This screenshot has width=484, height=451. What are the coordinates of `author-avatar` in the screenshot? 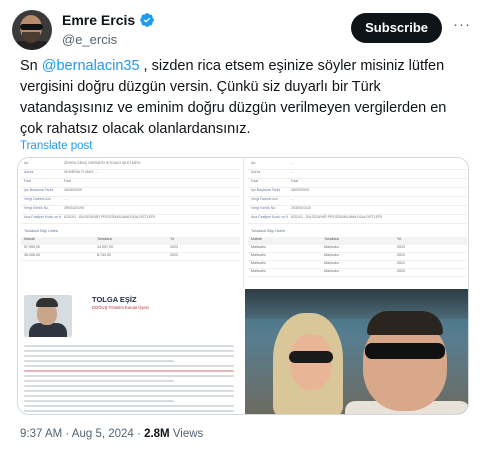 It's located at (32, 30).